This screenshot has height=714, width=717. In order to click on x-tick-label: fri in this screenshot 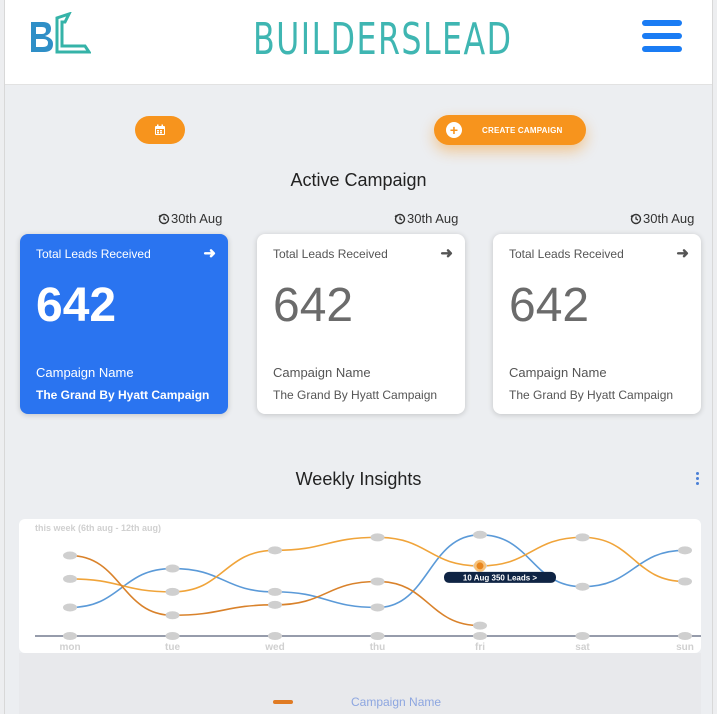, I will do `click(480, 647)`.